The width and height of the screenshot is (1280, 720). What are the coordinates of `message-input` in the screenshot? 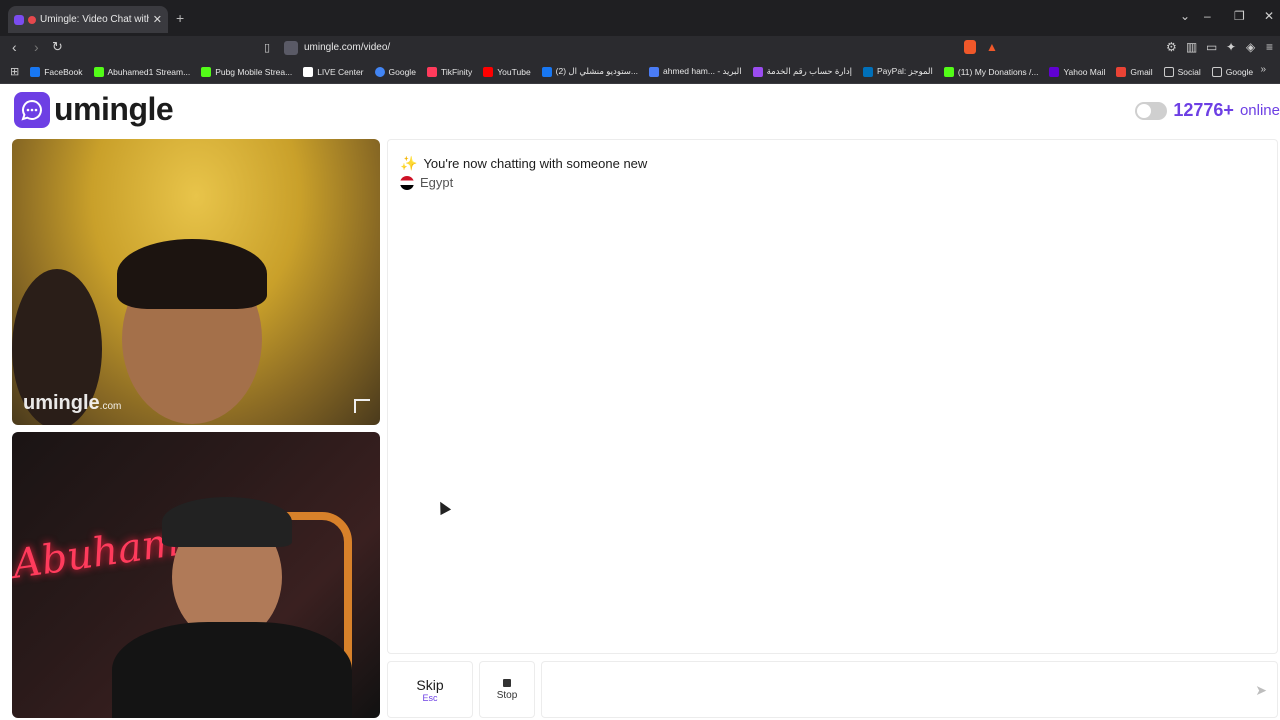 It's located at (887, 689).